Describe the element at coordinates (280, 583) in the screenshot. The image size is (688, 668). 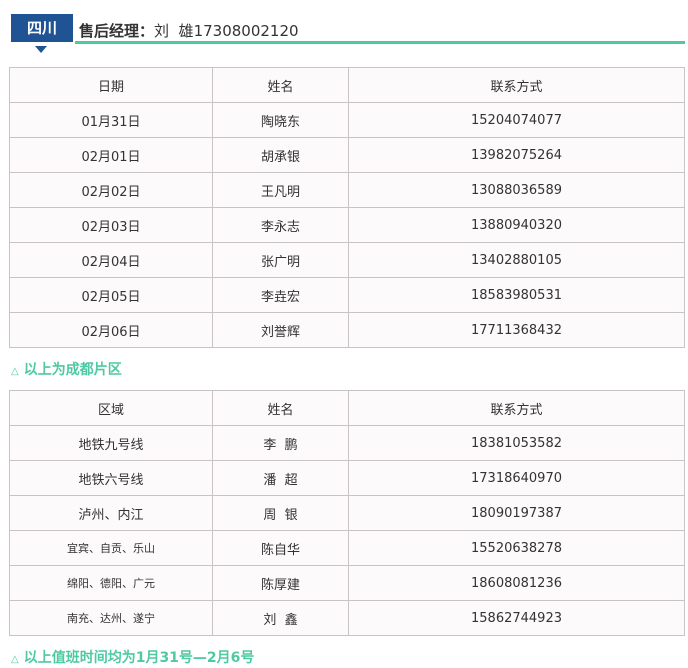
I see `name-cell: 陈厚建` at that location.